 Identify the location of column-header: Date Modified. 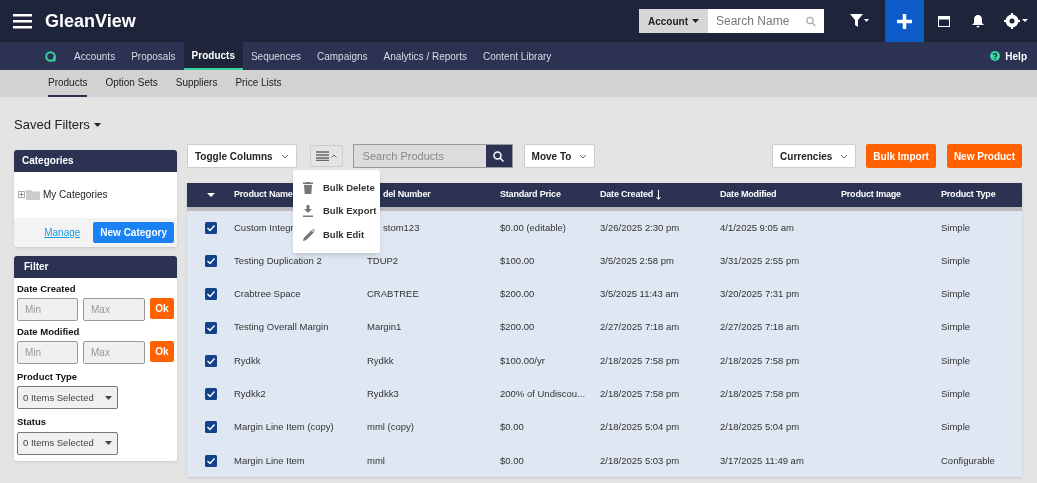
(748, 195).